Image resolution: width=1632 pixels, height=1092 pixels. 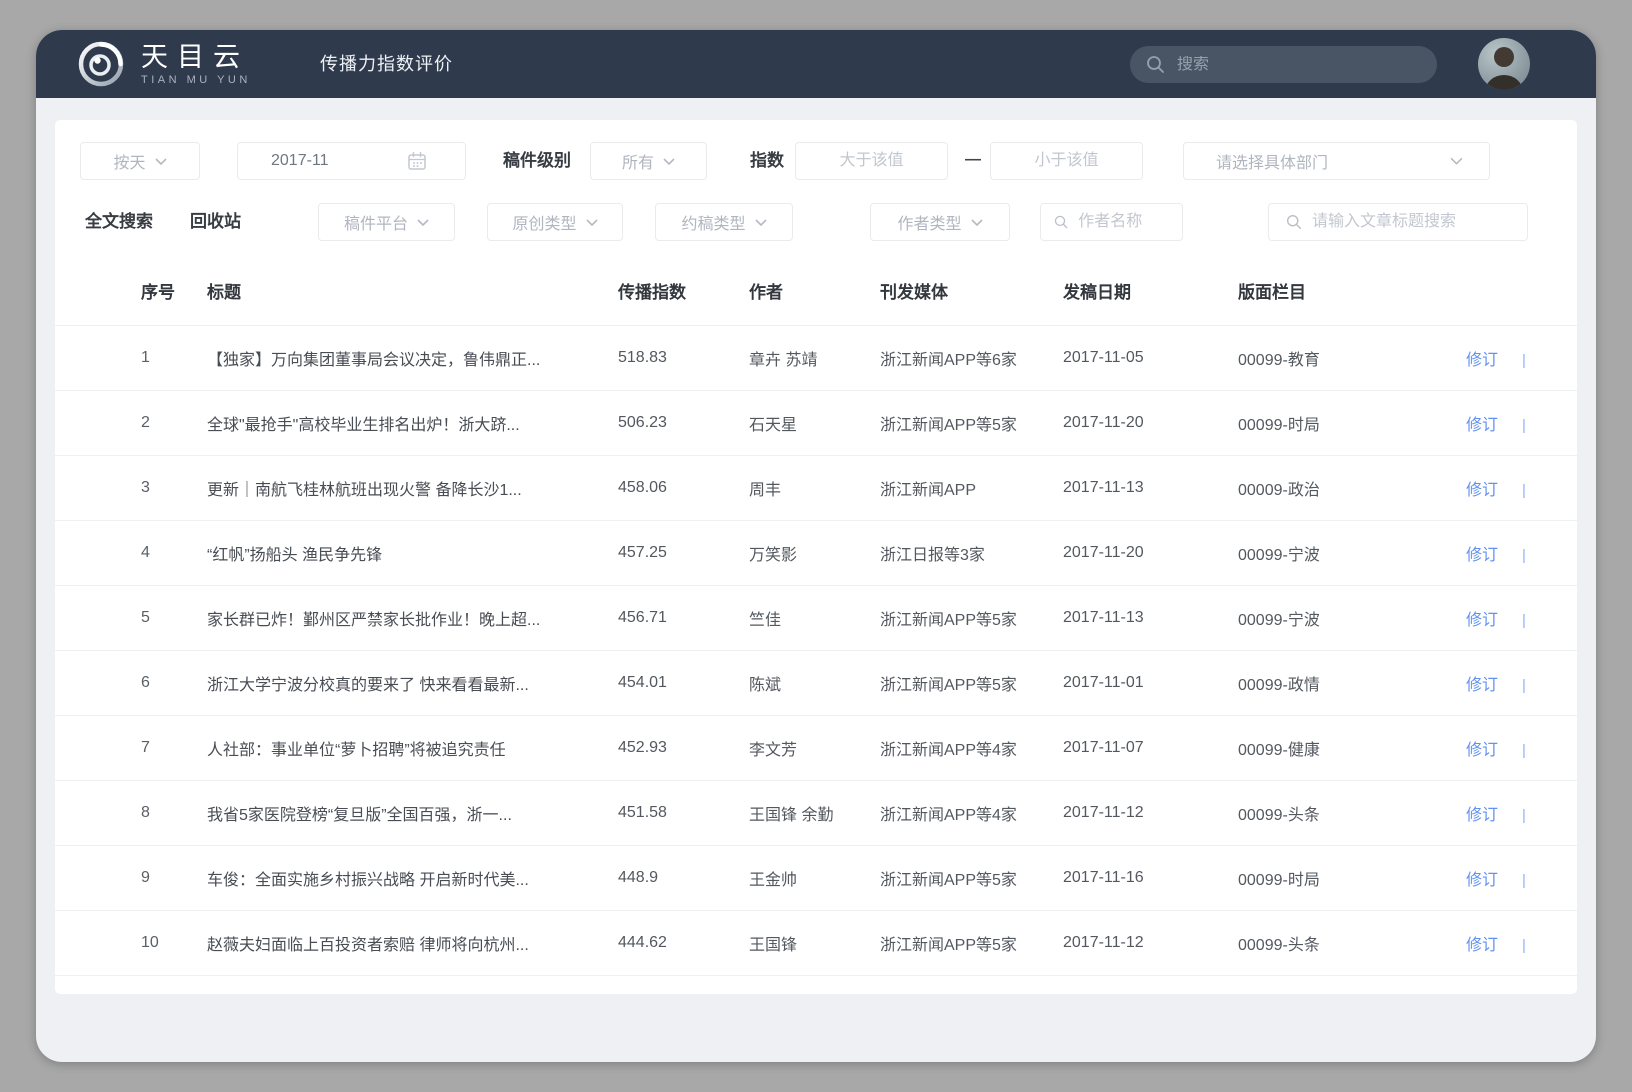 I want to click on col-header-title: 标题, so click(x=224, y=292).